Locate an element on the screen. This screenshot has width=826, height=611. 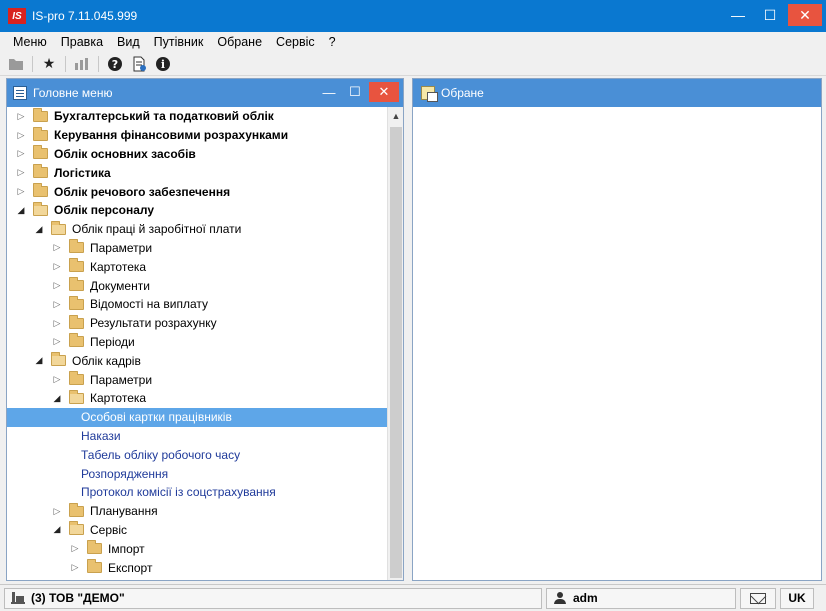
minimize-button: — is located at coordinates (738, 15).